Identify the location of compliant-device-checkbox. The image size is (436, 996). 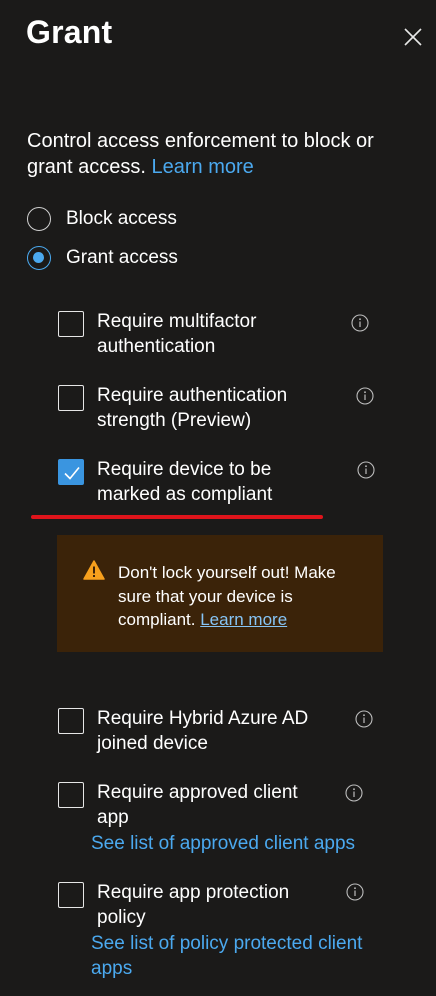
(71, 472).